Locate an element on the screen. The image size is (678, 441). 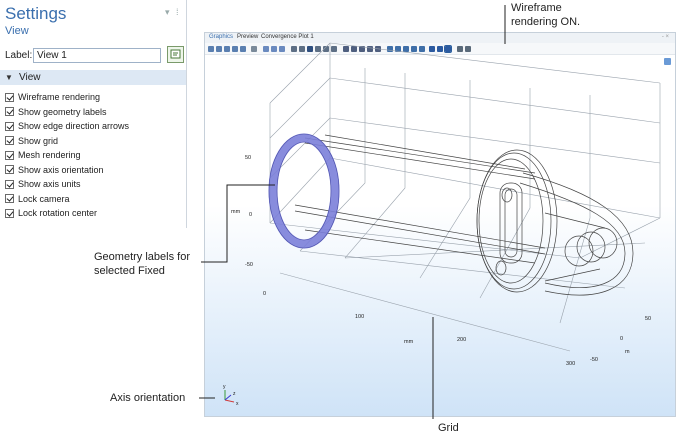
callout-geometry-line1: Geometry labels for is located at coordinates (142, 257).